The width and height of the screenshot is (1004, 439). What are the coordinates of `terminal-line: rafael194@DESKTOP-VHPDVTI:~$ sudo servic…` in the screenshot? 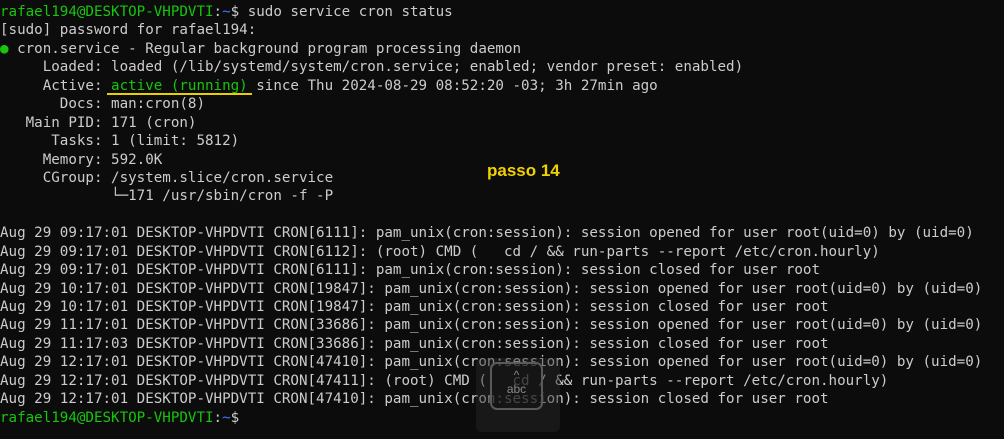 It's located at (502, 12).